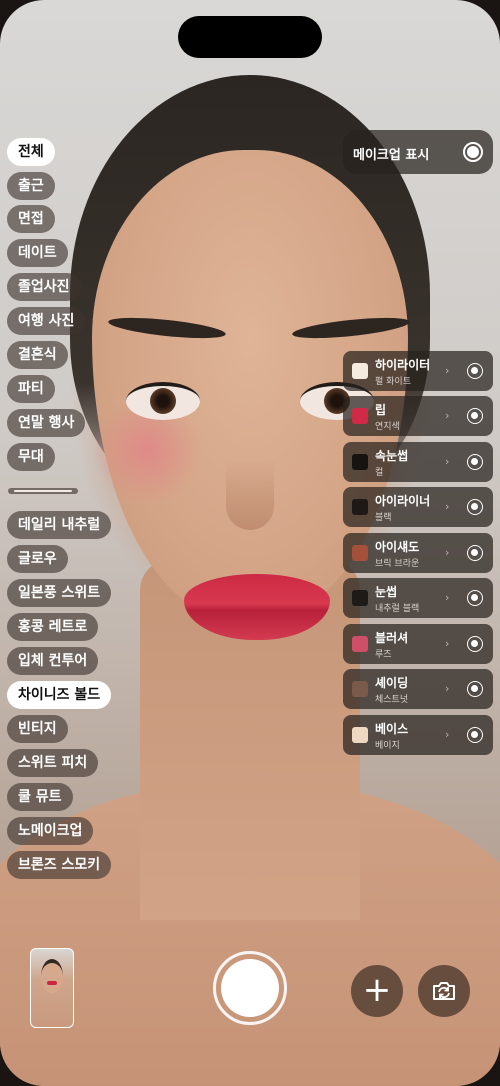 Image resolution: width=500 pixels, height=1086 pixels. Describe the element at coordinates (46, 321) in the screenshot. I see `category-chip: 여행 사진` at that location.